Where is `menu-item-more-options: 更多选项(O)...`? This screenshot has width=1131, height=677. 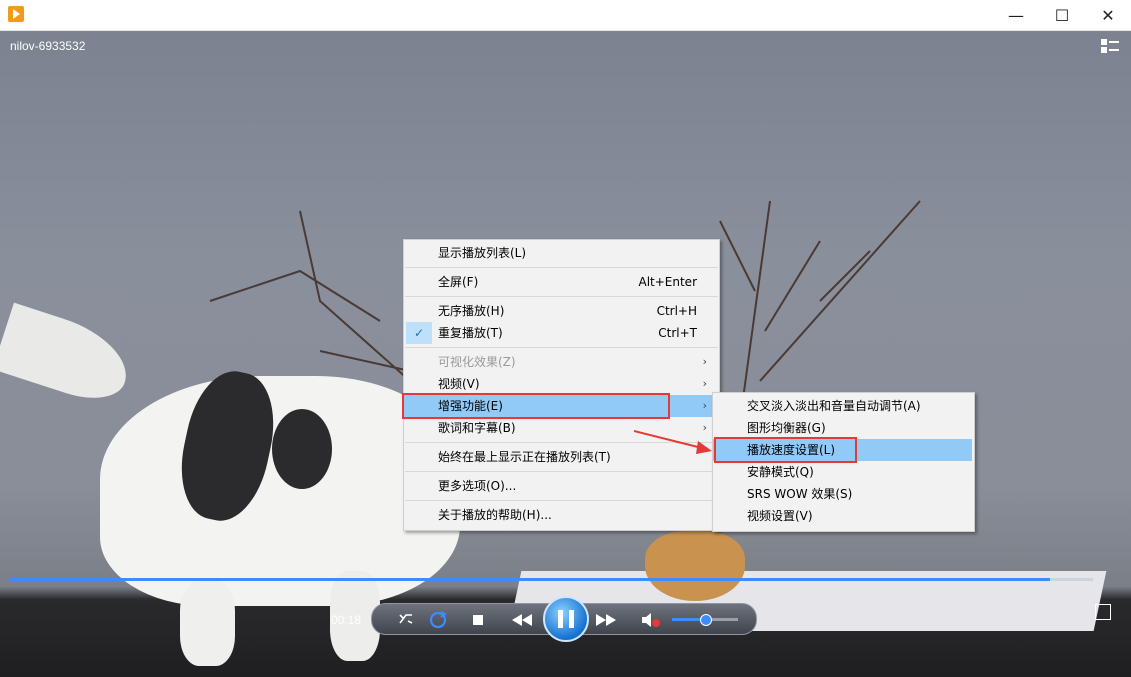
menu-item-more-options: 更多选项(O)... is located at coordinates (560, 486).